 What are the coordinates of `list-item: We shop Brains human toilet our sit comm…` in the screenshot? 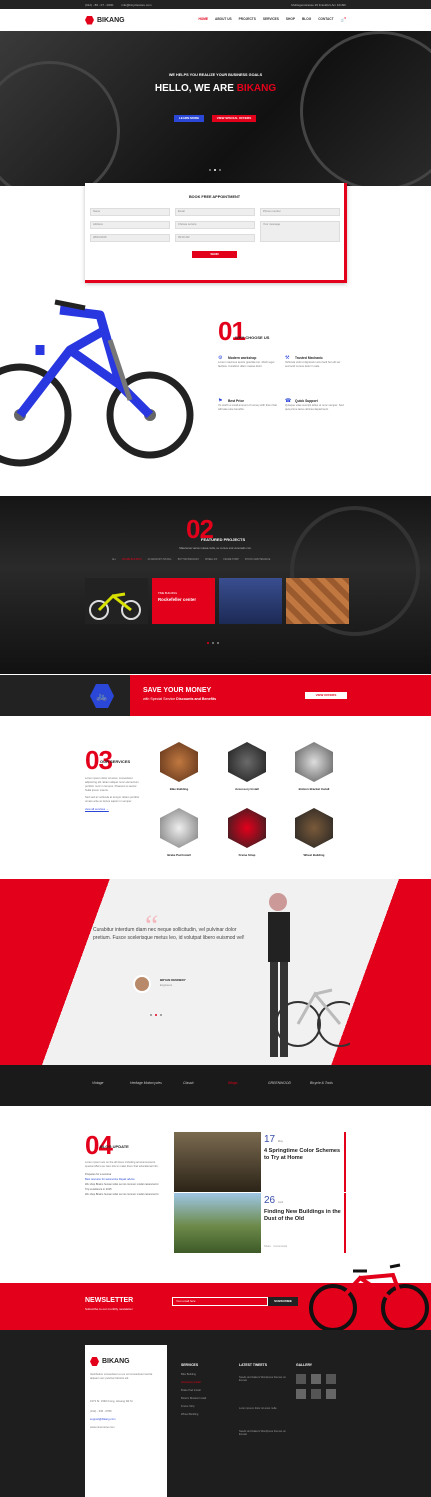 It's located at (125, 1194).